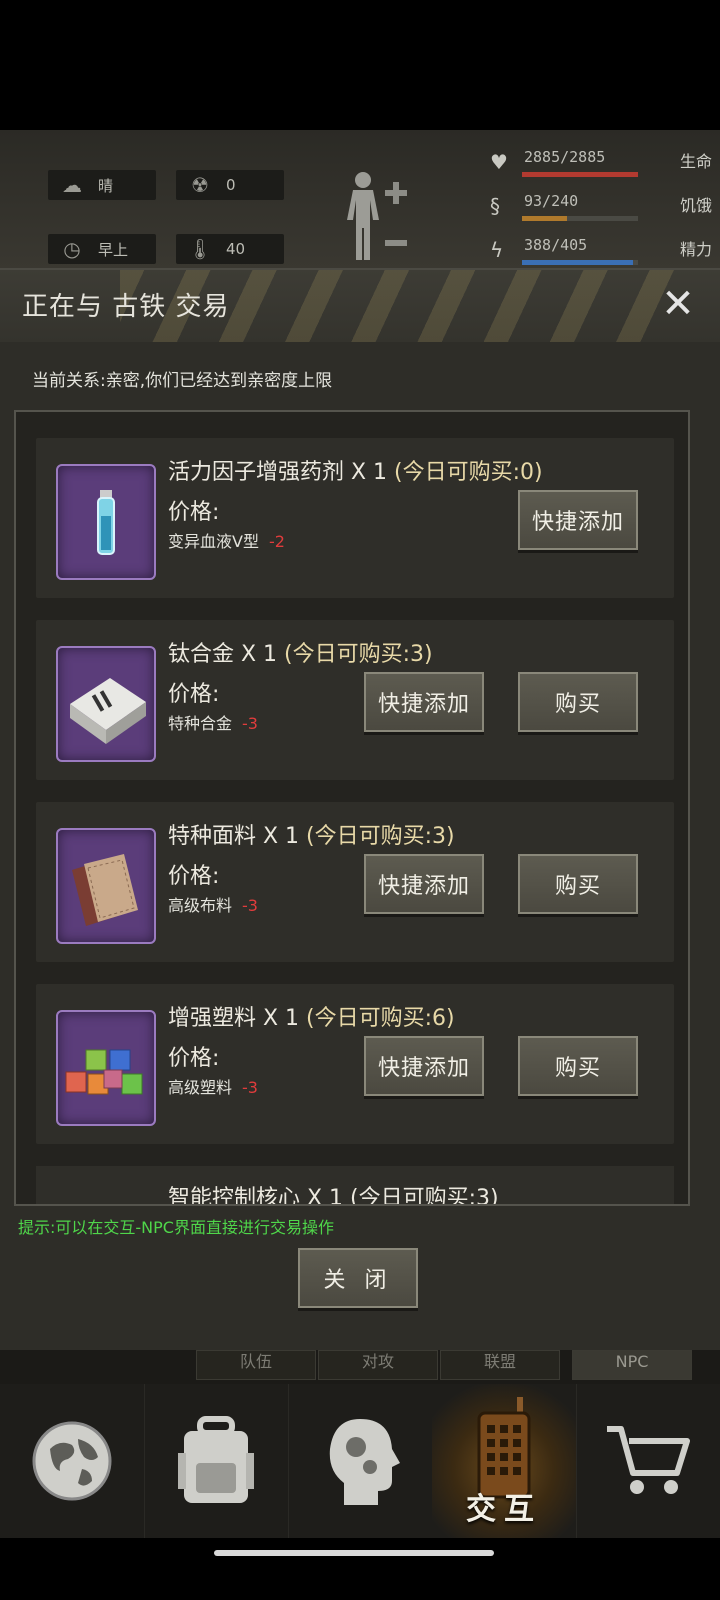 Image resolution: width=720 pixels, height=1600 pixels. What do you see at coordinates (126, 307) in the screenshot?
I see `dialog-title: 正在与 古铁 交易` at bounding box center [126, 307].